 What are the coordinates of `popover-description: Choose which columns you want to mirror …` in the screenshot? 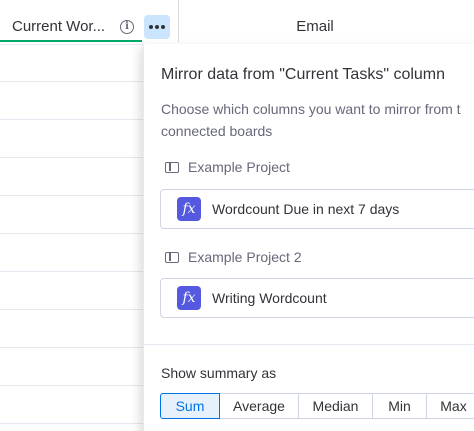 It's located at (317, 120).